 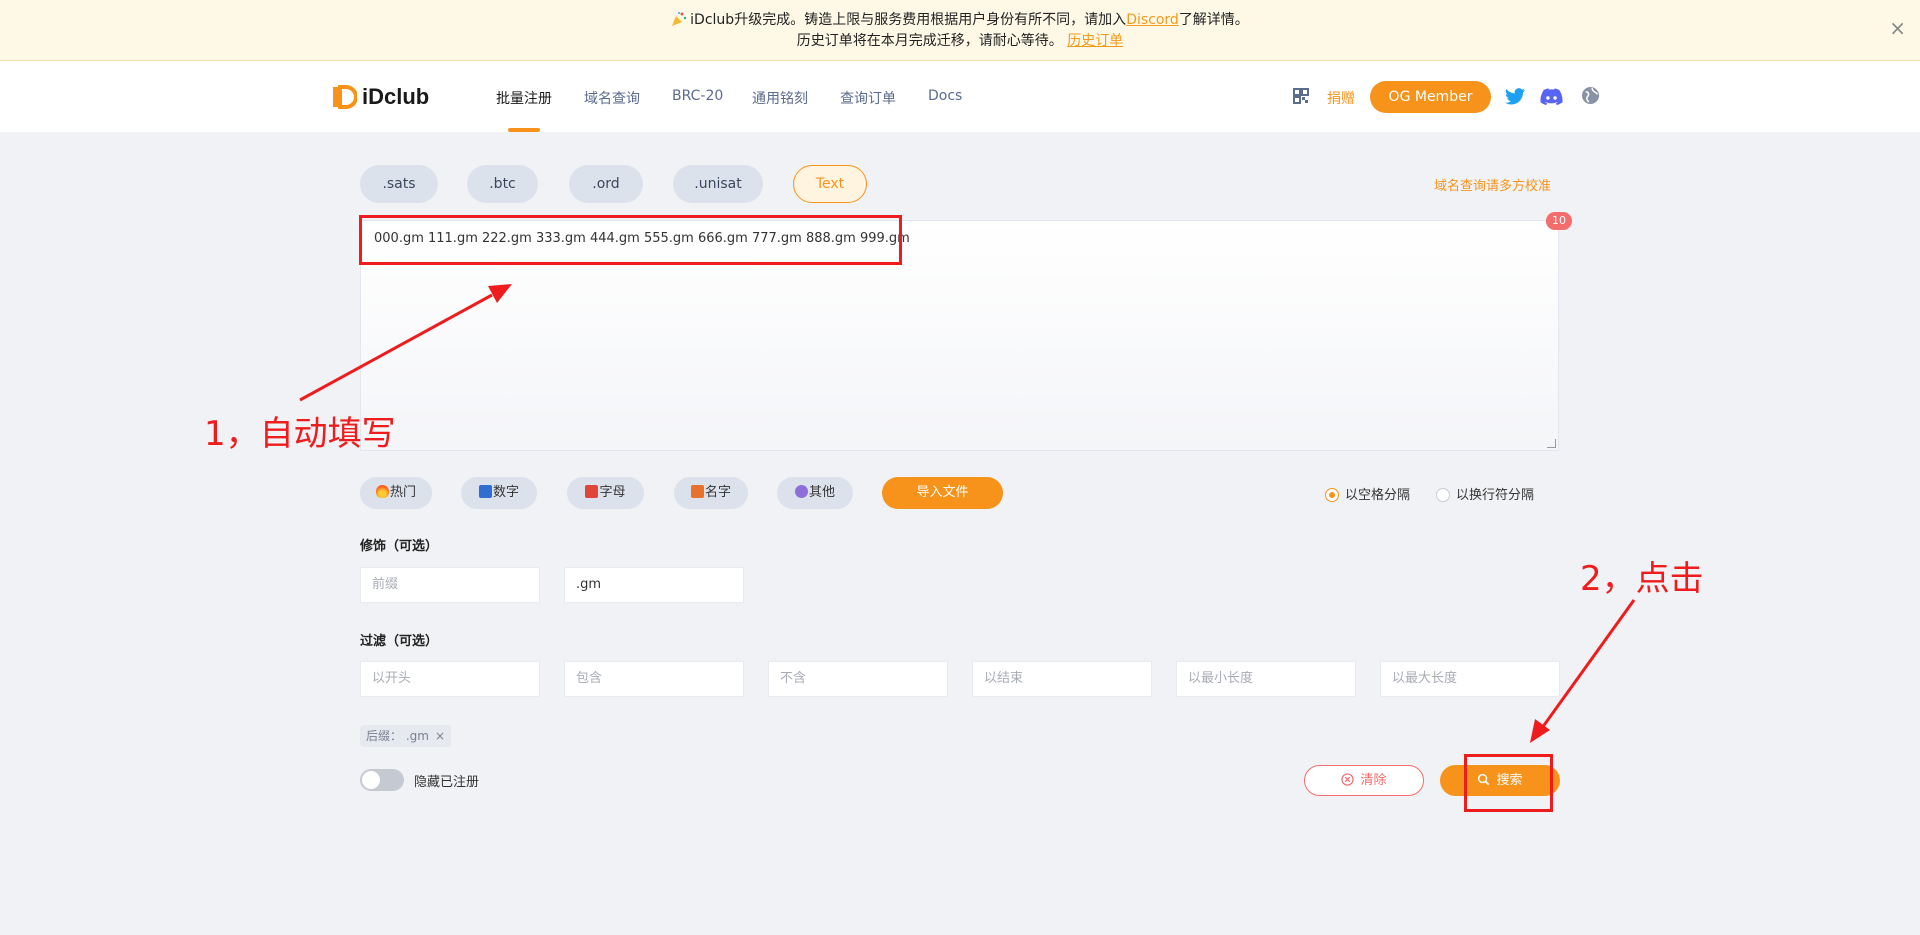 I want to click on suffix-tag-text: 后缀： .gm, so click(x=397, y=736).